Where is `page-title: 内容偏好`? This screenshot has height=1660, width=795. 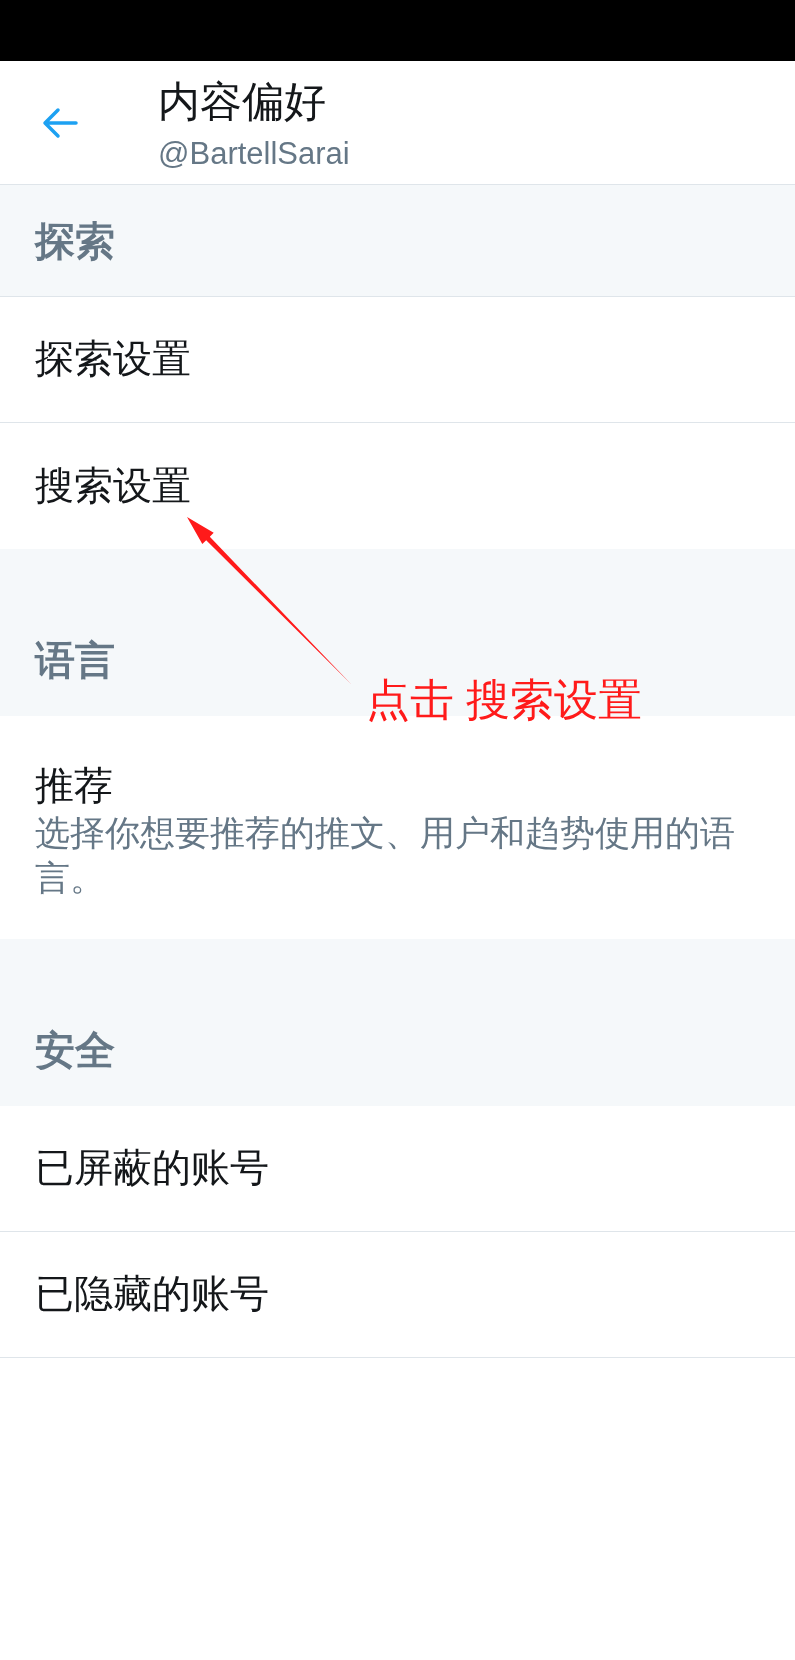
page-title: 内容偏好 is located at coordinates (242, 102).